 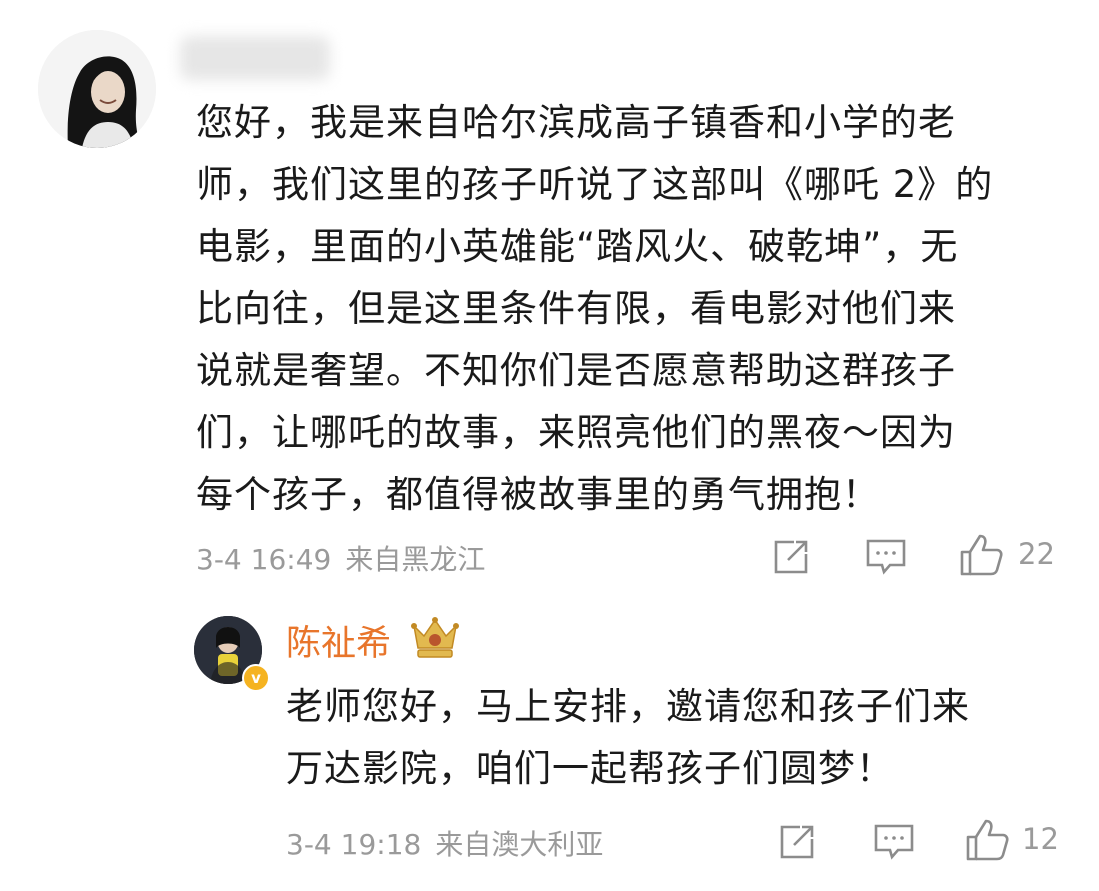 I want to click on reply-username: 陈祉希, so click(x=338, y=640).